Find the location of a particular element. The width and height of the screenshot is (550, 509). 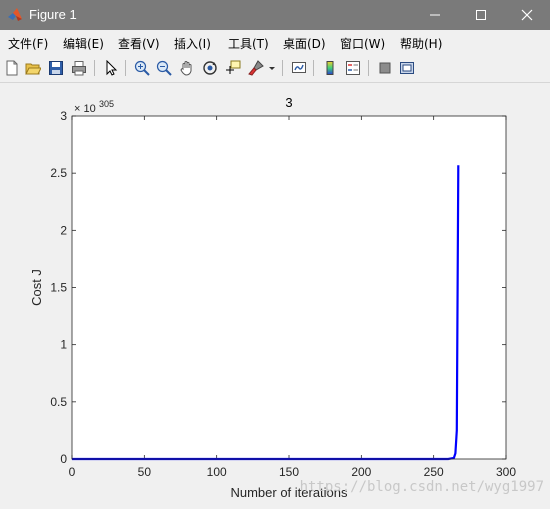

menu-view: 查看(V) is located at coordinates (139, 43).